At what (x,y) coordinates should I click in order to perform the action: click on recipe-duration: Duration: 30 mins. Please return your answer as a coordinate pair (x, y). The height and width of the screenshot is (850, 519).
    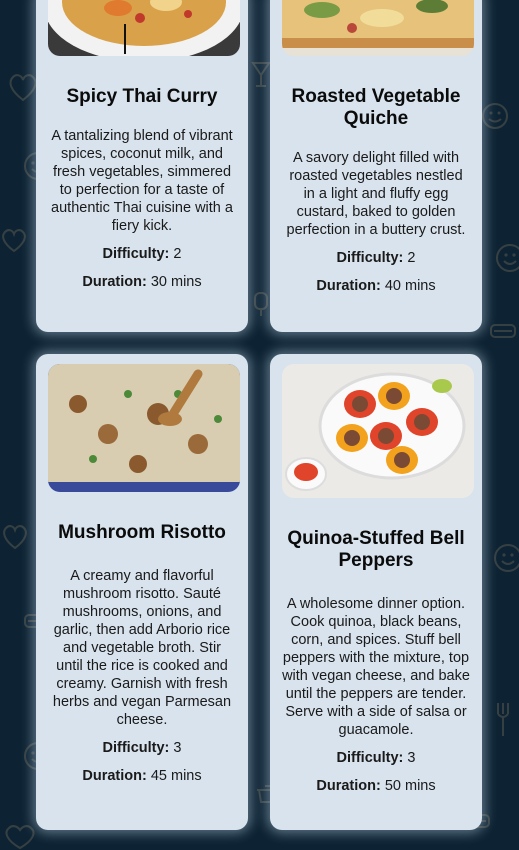
    Looking at the image, I should click on (142, 282).